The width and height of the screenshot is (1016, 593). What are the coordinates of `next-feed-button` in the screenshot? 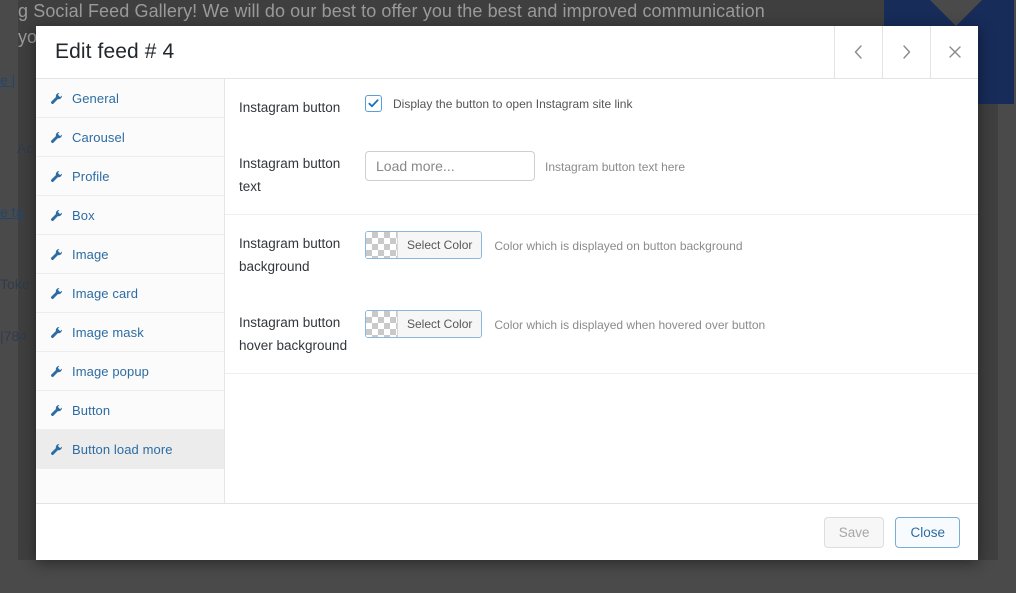 It's located at (906, 52).